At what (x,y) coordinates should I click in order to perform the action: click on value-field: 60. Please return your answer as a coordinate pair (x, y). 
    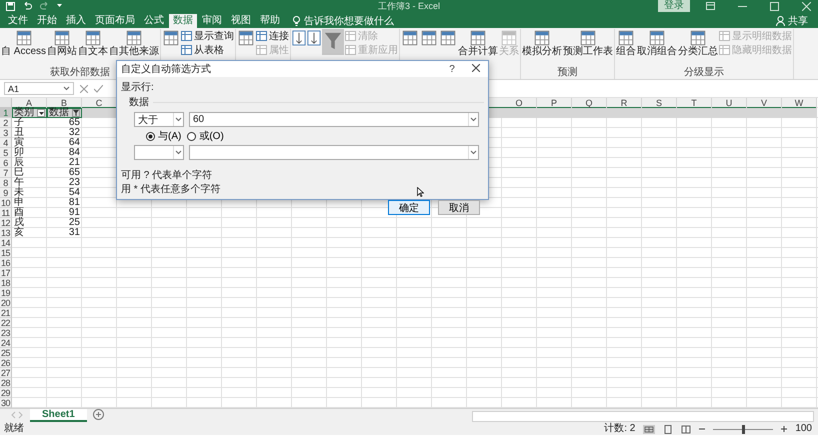
    Looking at the image, I should click on (334, 119).